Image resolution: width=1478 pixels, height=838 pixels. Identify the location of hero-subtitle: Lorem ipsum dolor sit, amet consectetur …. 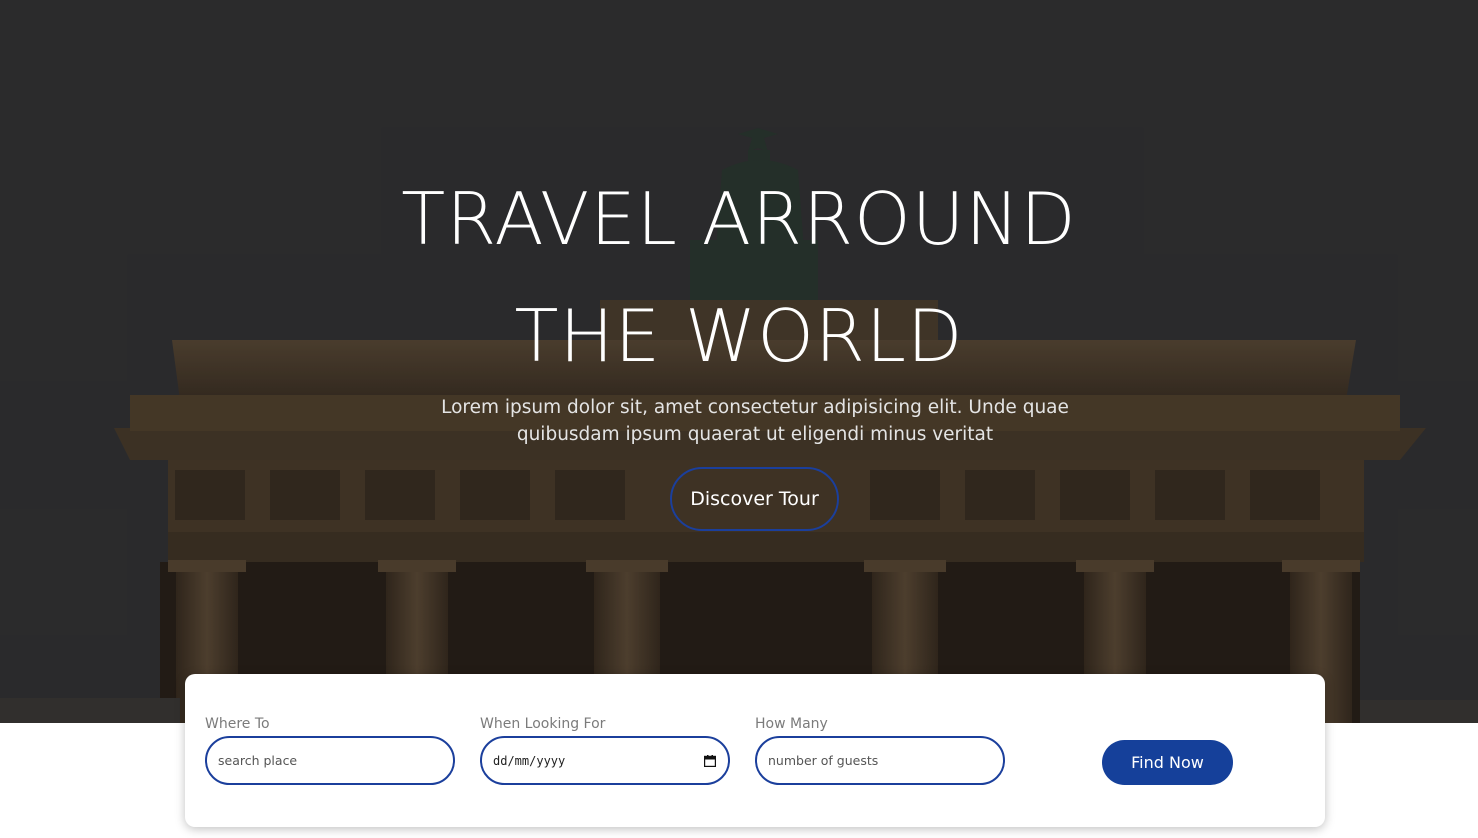
(755, 421).